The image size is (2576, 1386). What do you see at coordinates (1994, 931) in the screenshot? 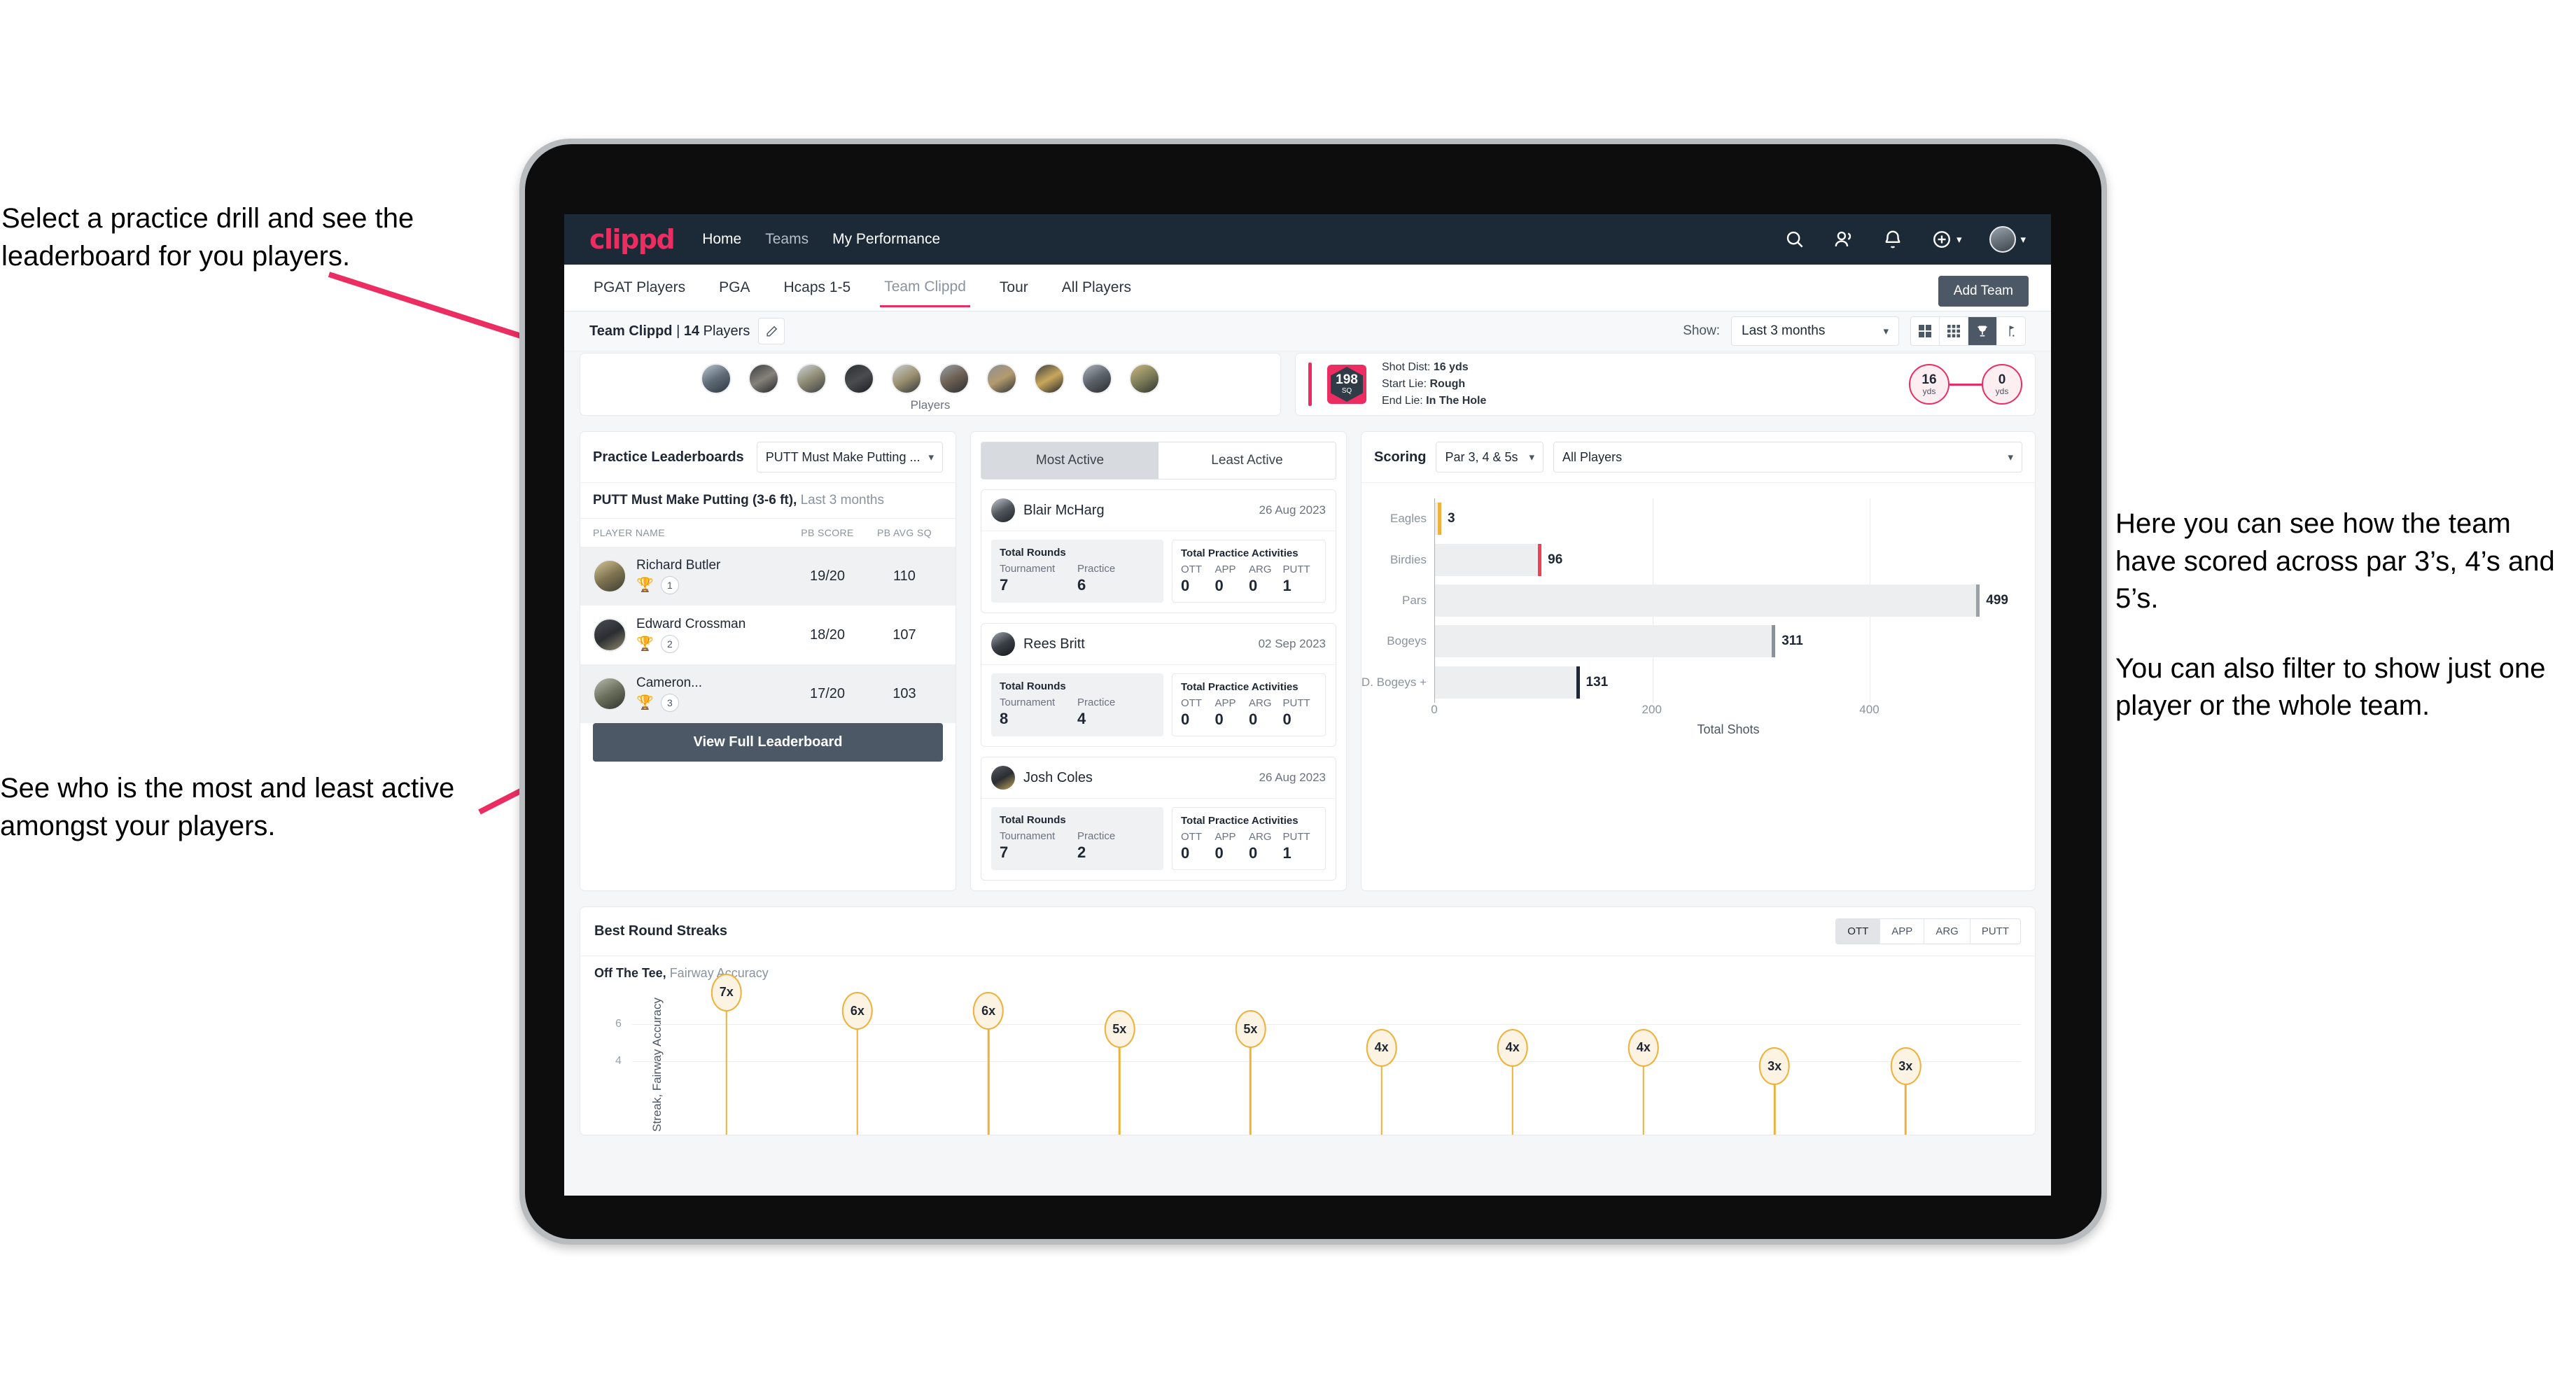
I see `streaks-tab-putt: PUTT` at bounding box center [1994, 931].